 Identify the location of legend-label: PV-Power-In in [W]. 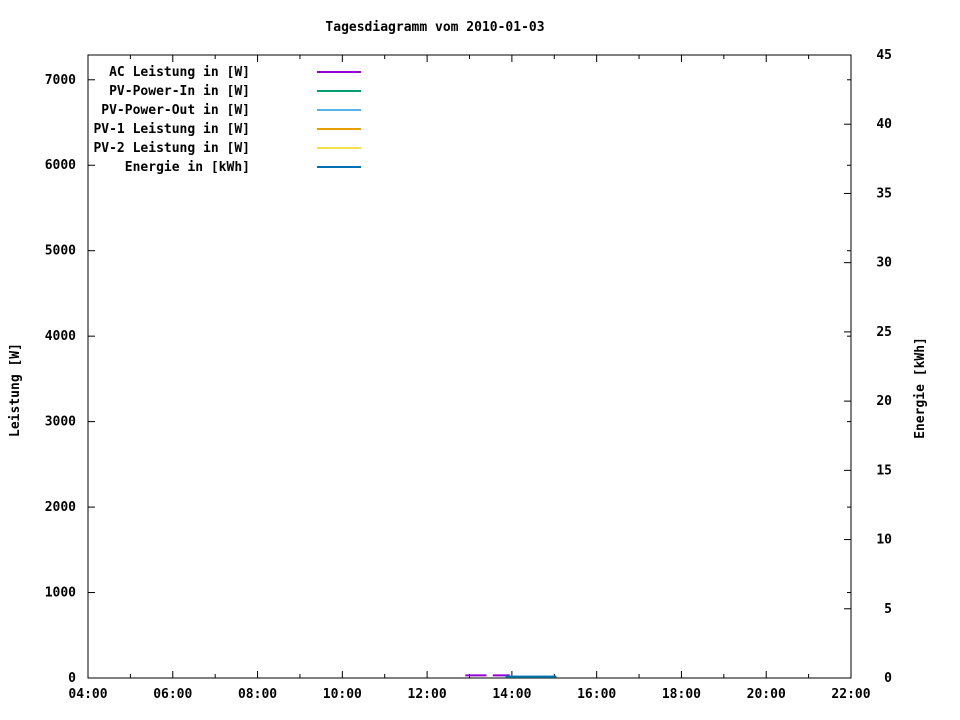
(179, 91).